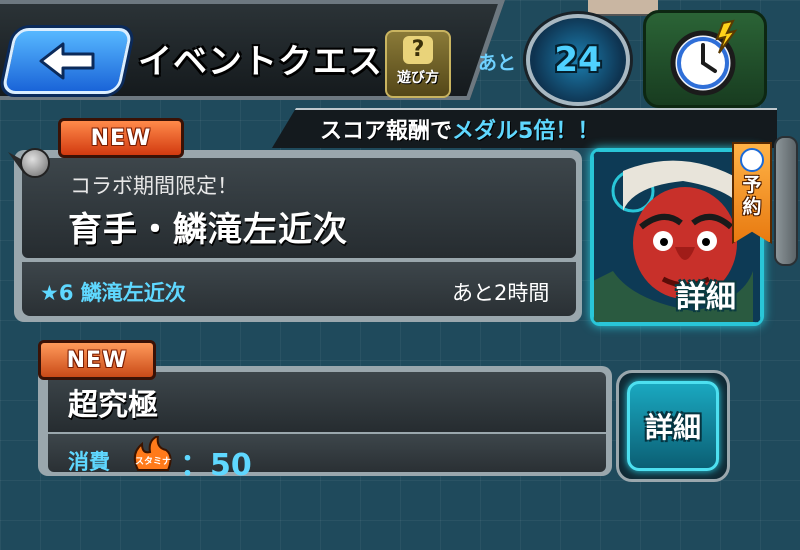 This screenshot has width=800, height=550. I want to click on timer-value: 24, so click(578, 60).